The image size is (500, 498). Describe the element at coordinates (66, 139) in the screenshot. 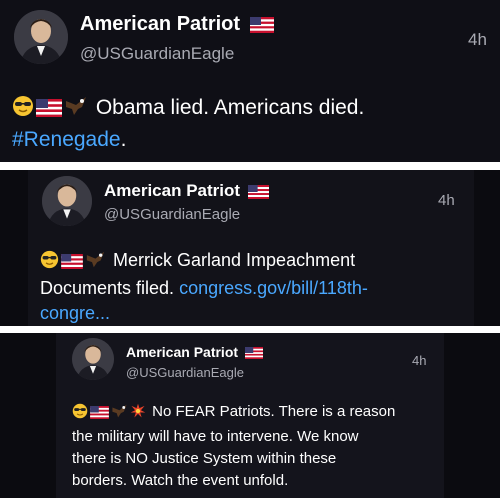

I see `hashtag-link: #Renegade` at that location.